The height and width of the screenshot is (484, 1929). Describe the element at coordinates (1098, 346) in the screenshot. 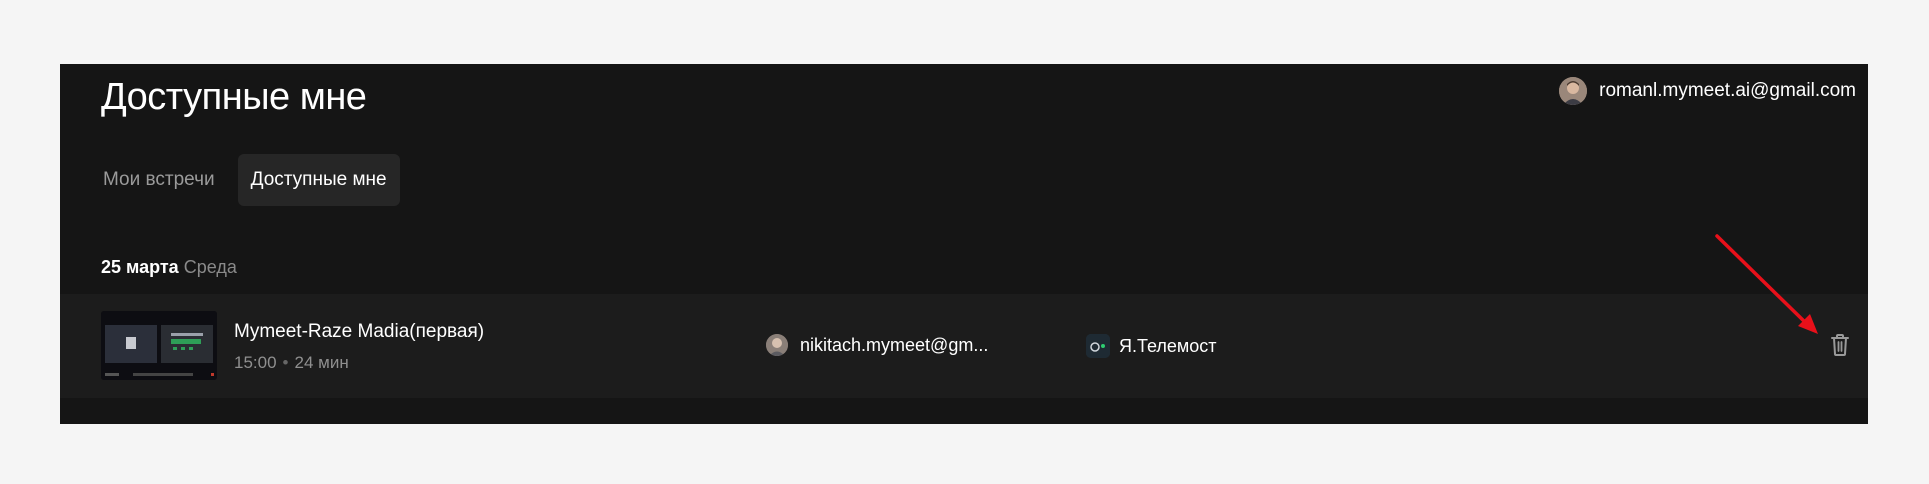

I see `telemost-icon` at that location.